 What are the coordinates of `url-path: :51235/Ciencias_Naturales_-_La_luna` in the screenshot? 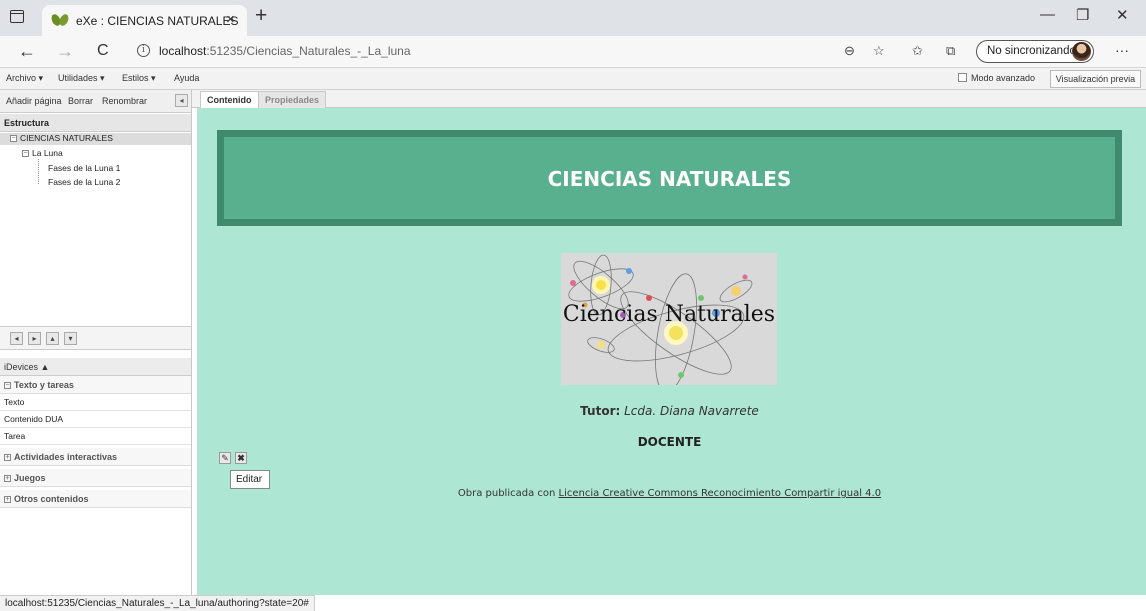 It's located at (308, 51).